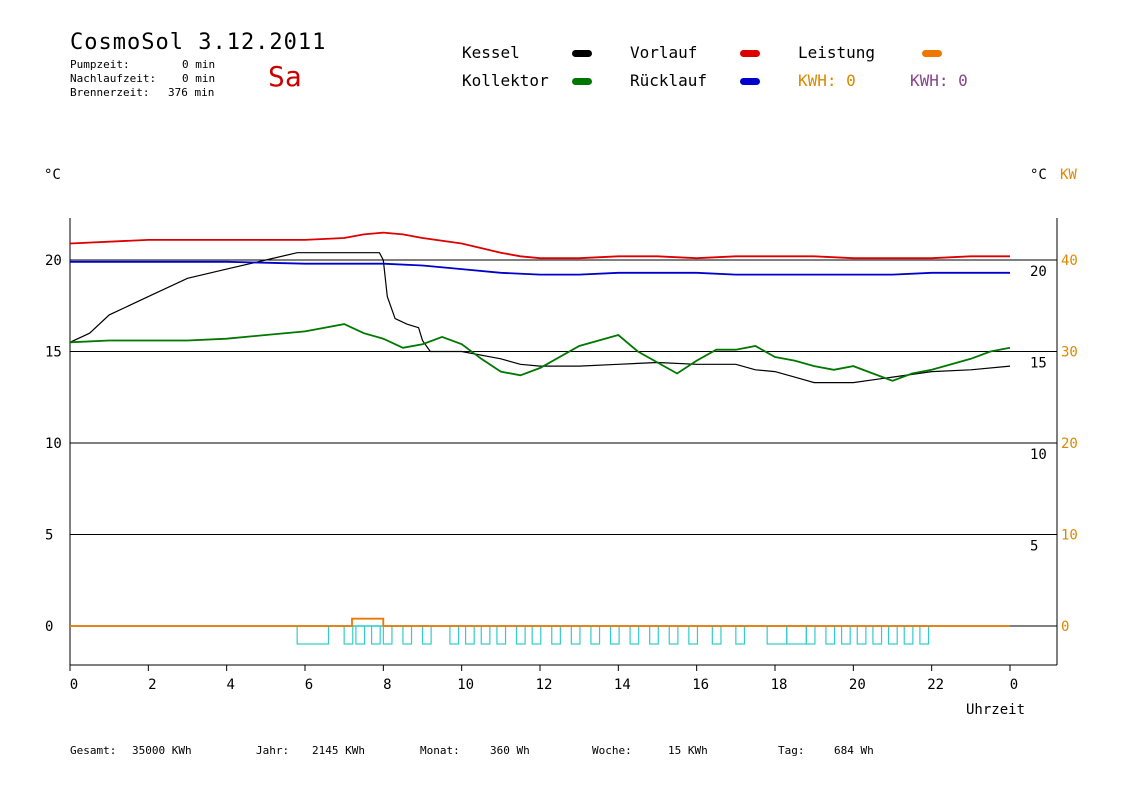 This screenshot has height=812, width=1148. What do you see at coordinates (338, 750) in the screenshot?
I see `footer-jahr-value: 2145 KWh` at bounding box center [338, 750].